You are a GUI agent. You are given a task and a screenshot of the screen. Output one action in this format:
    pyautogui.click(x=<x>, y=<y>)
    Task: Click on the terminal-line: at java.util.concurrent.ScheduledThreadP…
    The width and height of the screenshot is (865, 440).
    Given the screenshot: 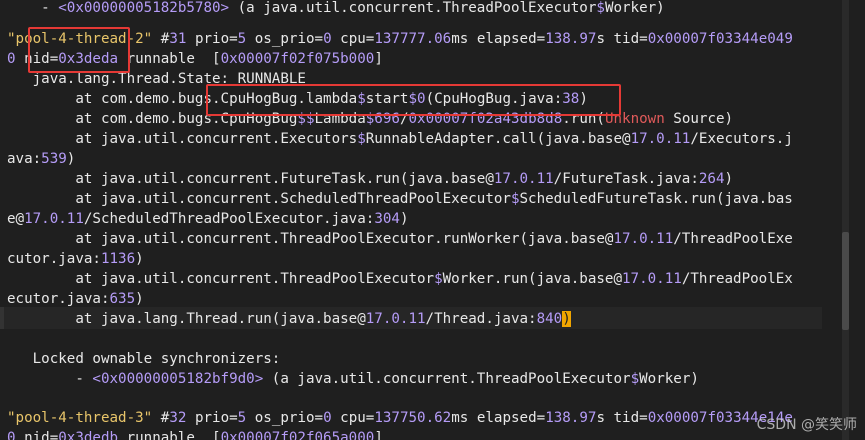 What is the action you would take?
    pyautogui.click(x=400, y=199)
    